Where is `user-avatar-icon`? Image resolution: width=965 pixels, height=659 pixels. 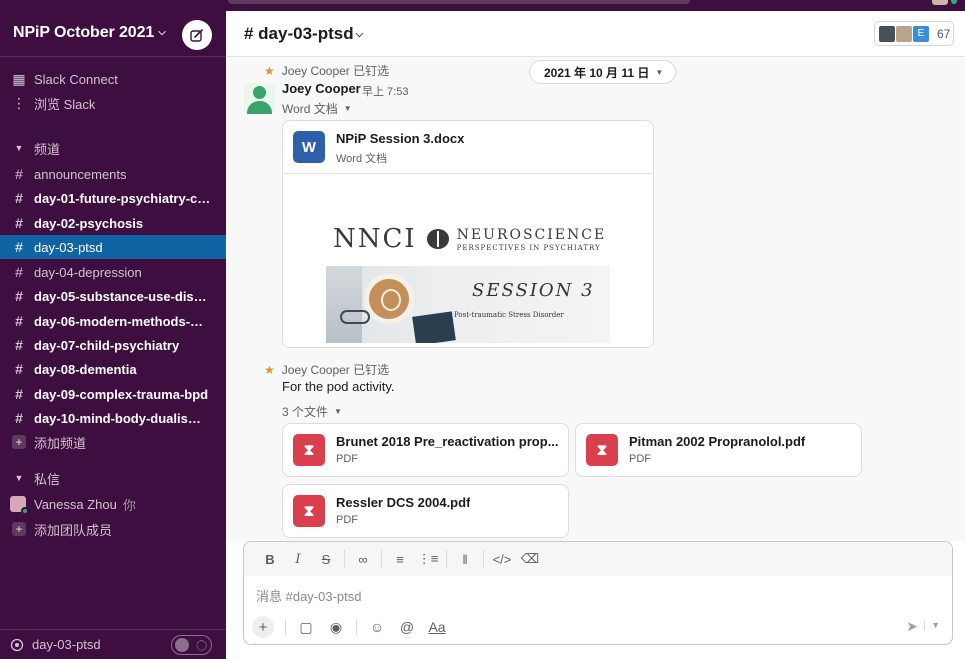
user-avatar-icon is located at coordinates (940, 2).